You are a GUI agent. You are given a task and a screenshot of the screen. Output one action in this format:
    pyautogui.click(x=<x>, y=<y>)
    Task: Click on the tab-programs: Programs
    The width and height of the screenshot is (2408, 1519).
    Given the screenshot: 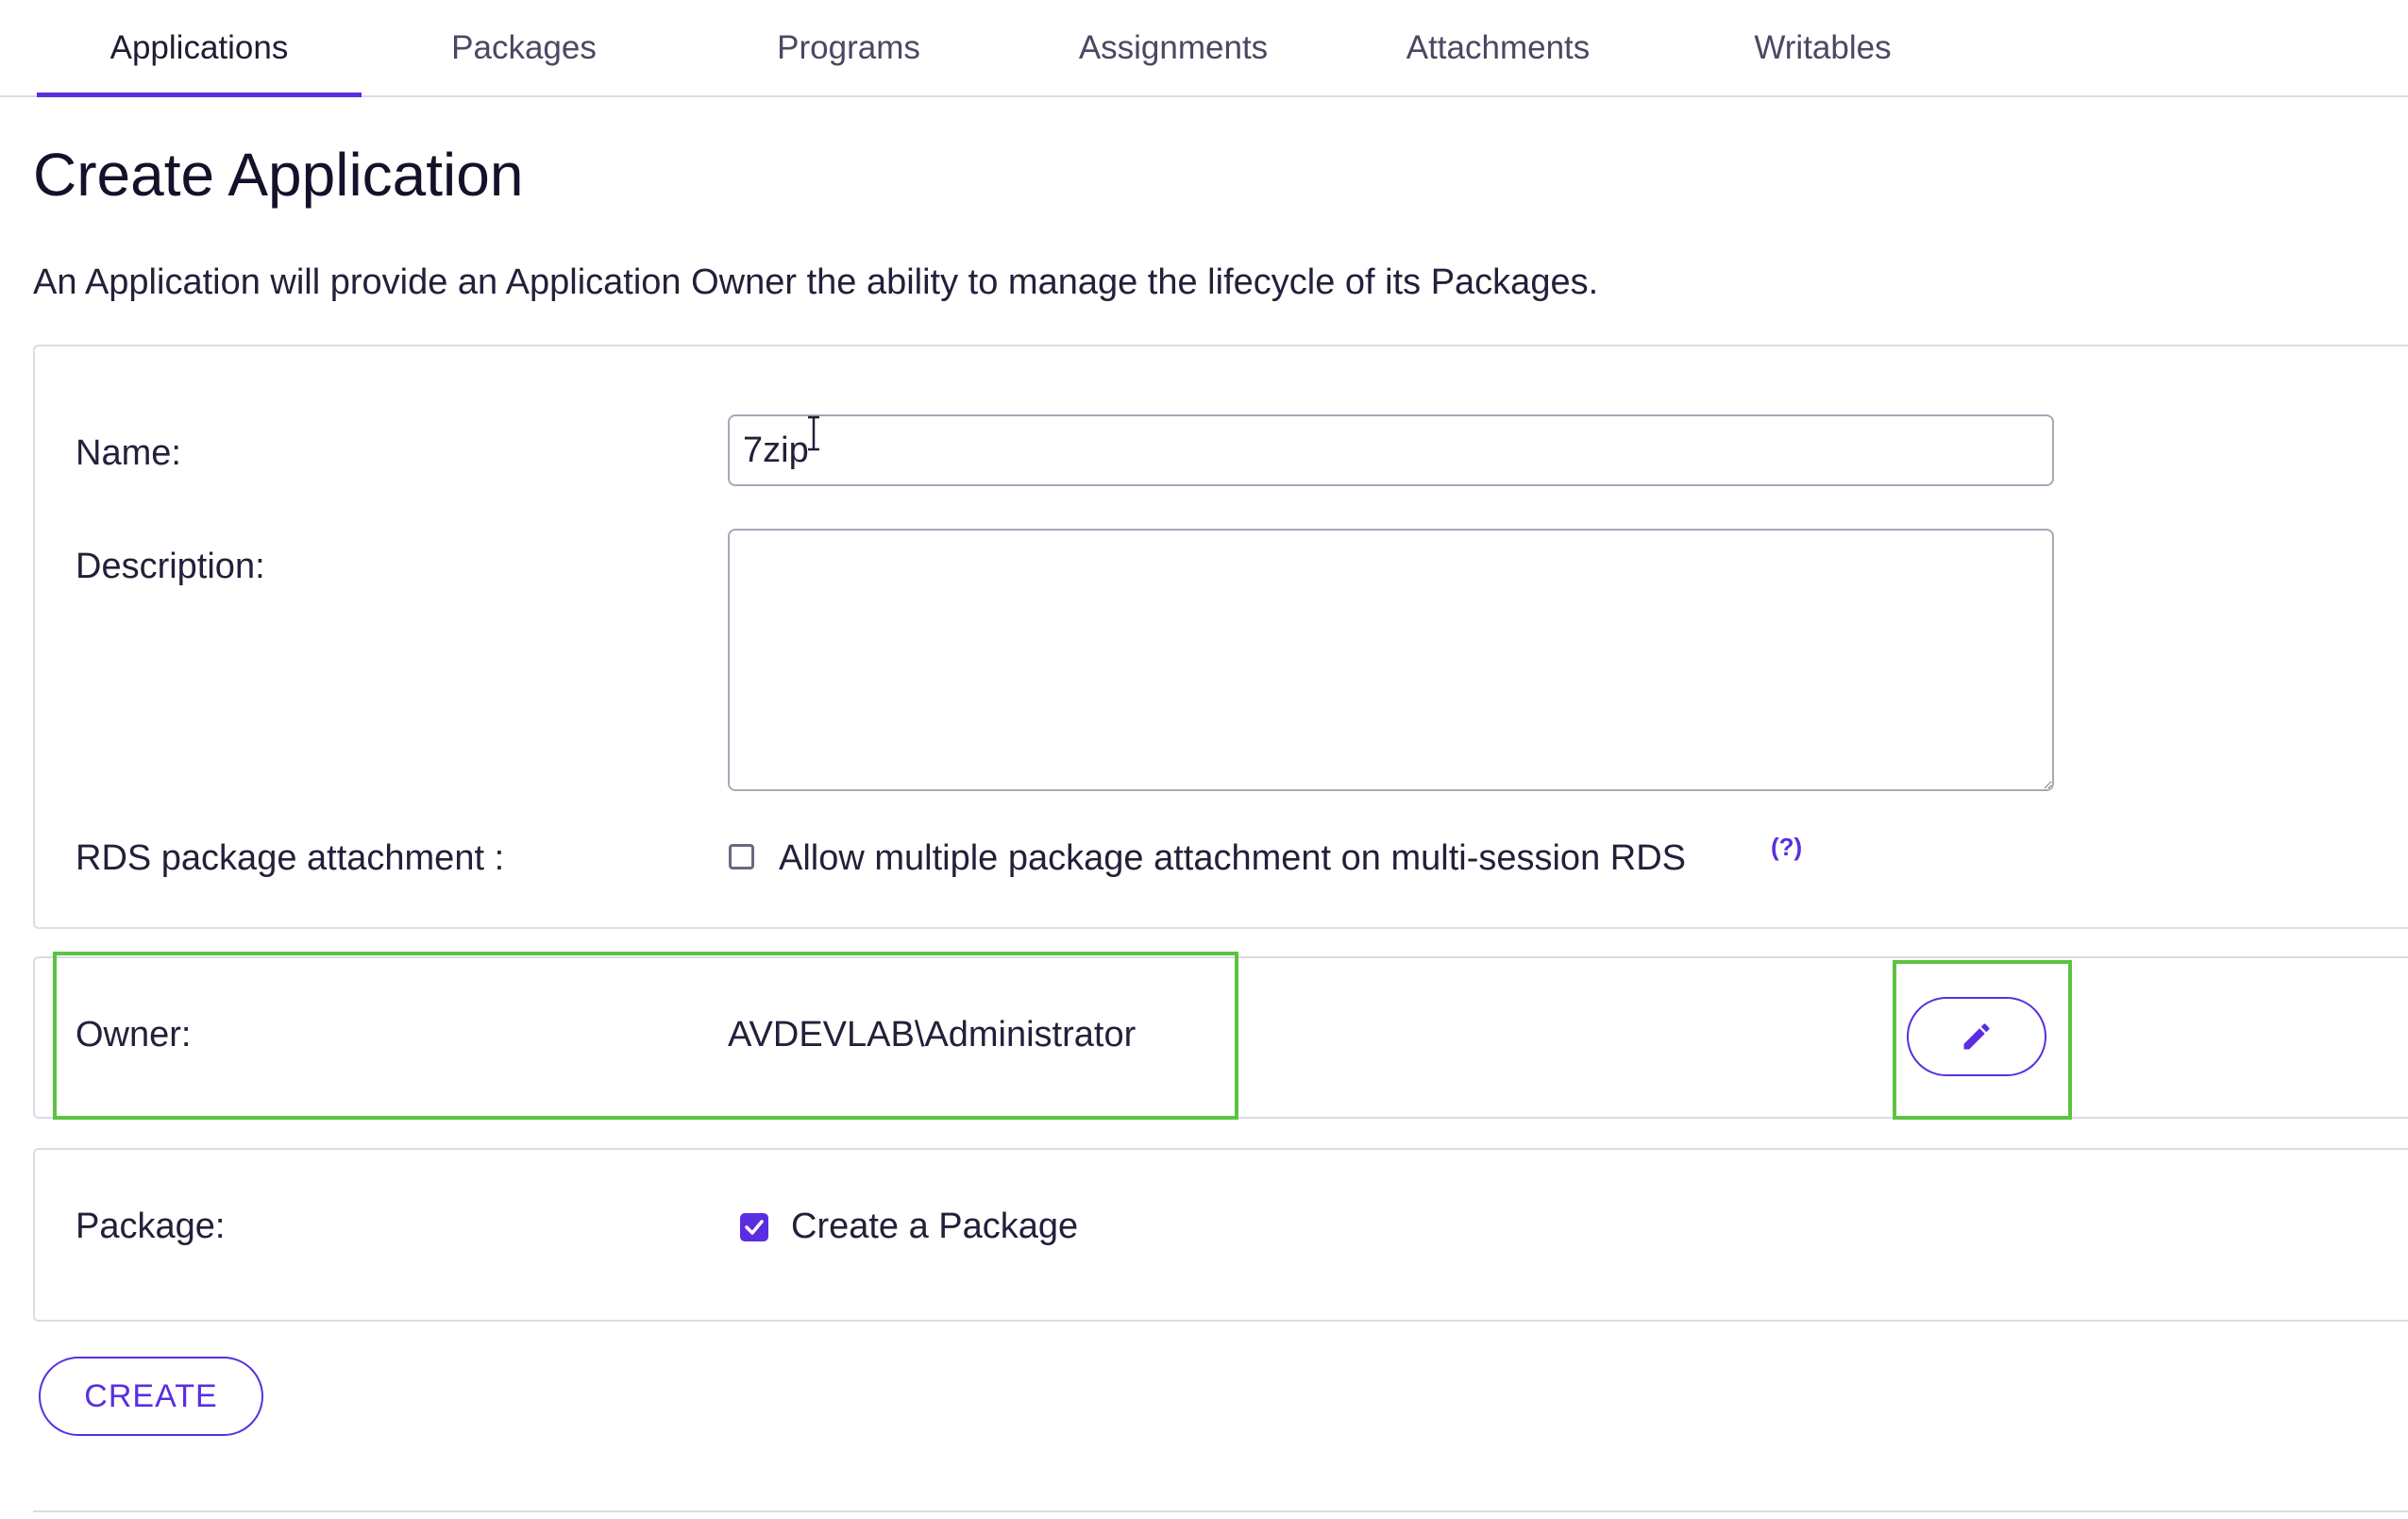 What is the action you would take?
    pyautogui.click(x=848, y=47)
    